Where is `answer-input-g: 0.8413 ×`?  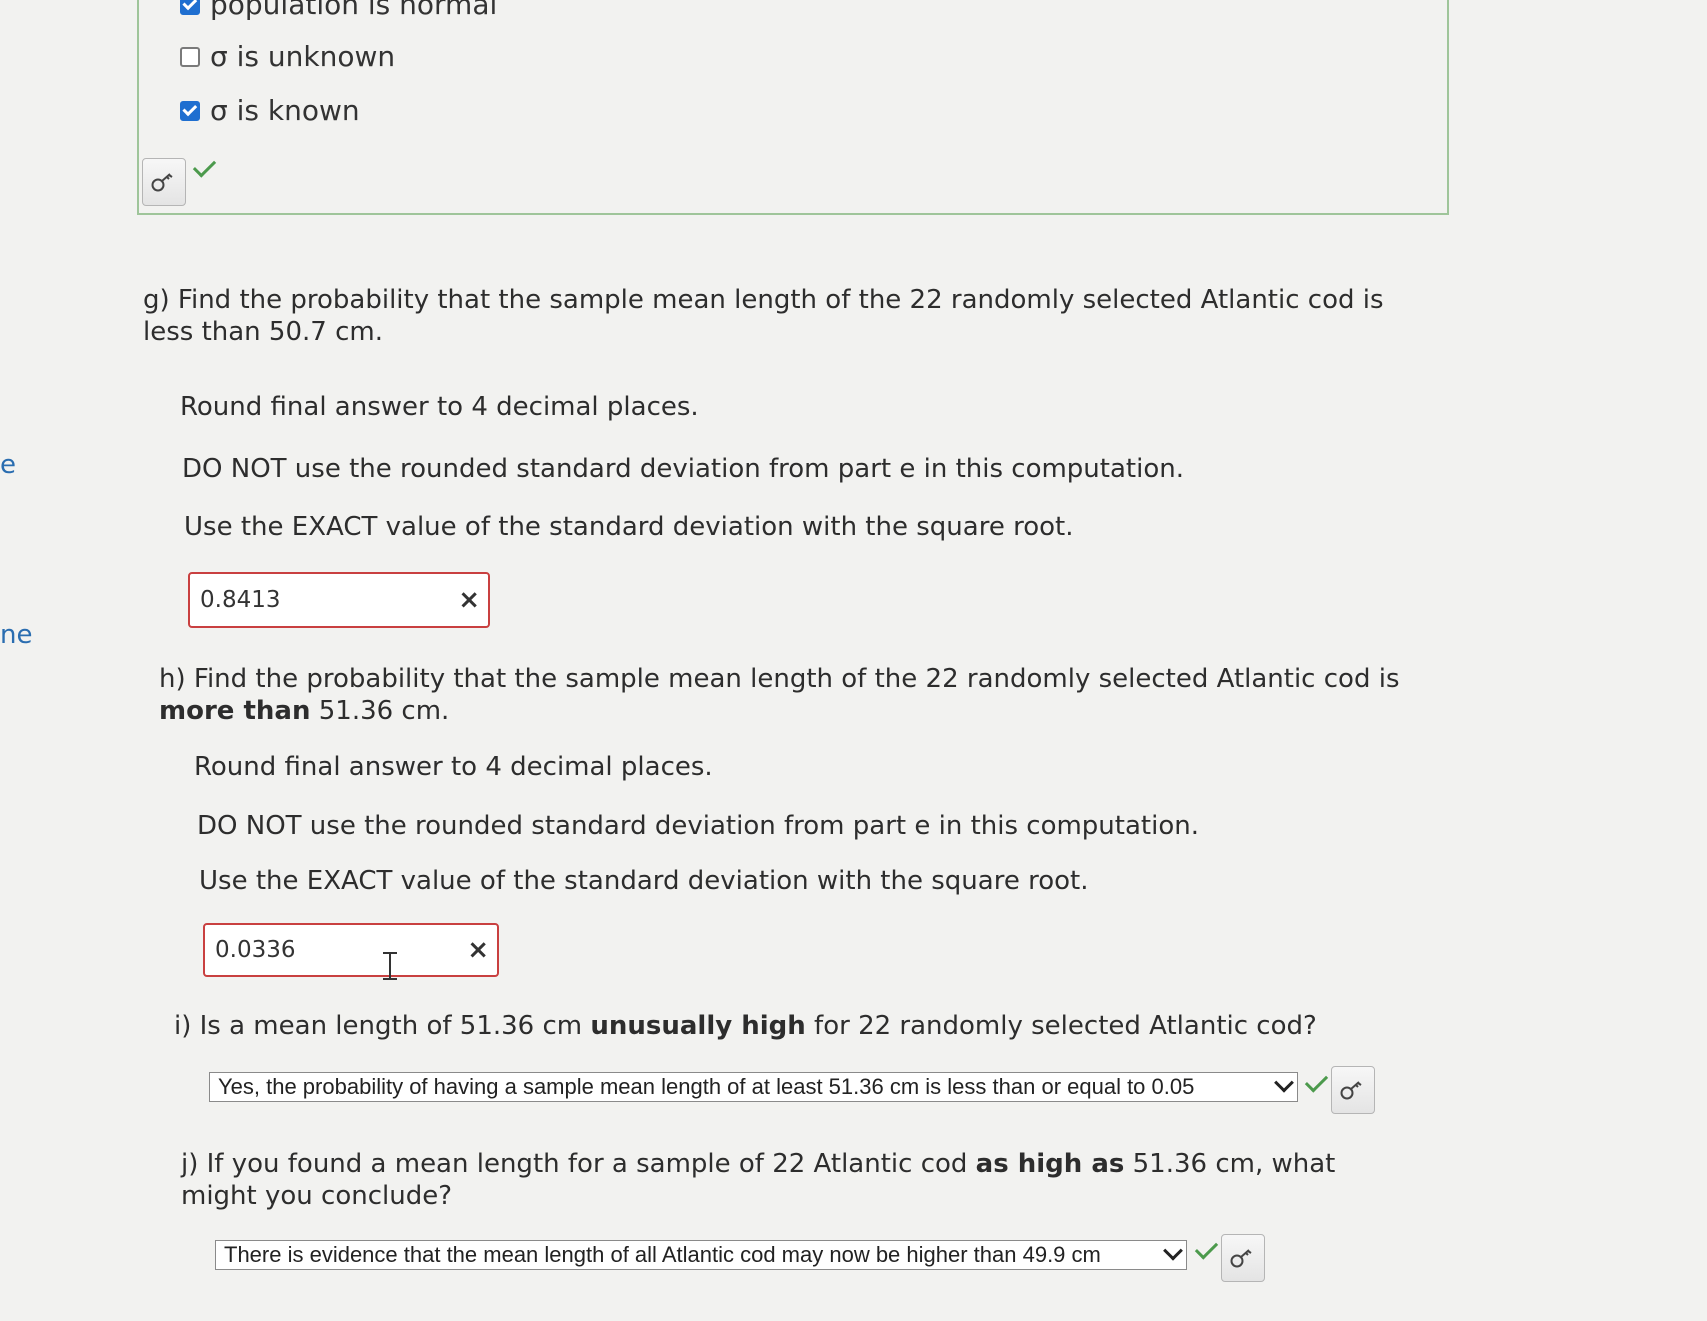
answer-input-g: 0.8413 × is located at coordinates (339, 600).